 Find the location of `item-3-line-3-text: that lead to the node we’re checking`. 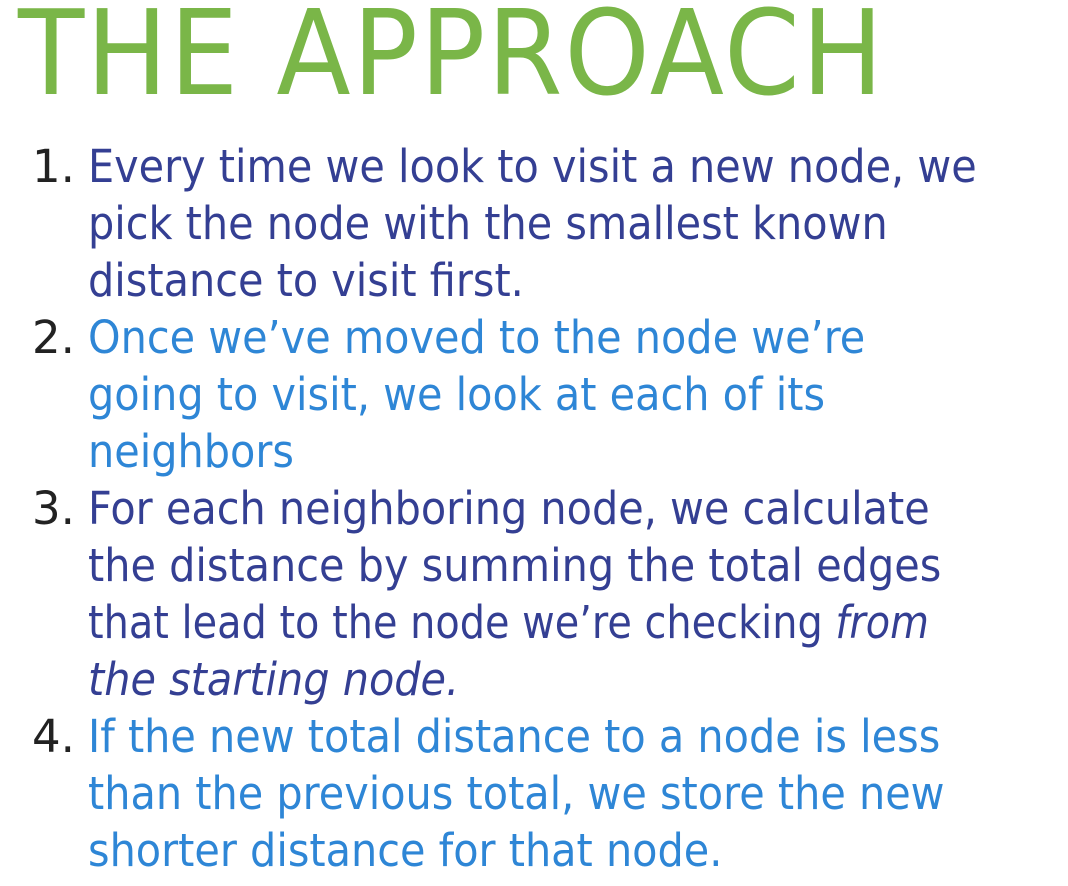

item-3-line-3-text: that lead to the node we’re checking is located at coordinates (462, 622).